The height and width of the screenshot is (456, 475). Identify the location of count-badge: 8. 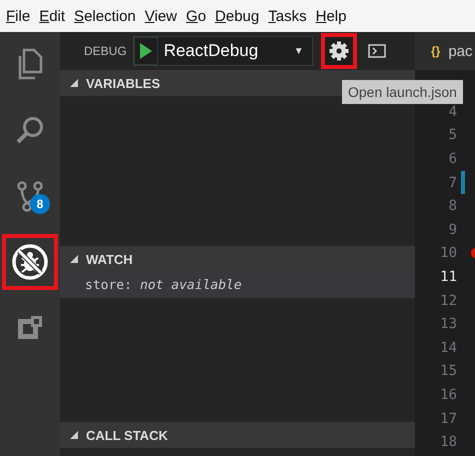
(40, 204).